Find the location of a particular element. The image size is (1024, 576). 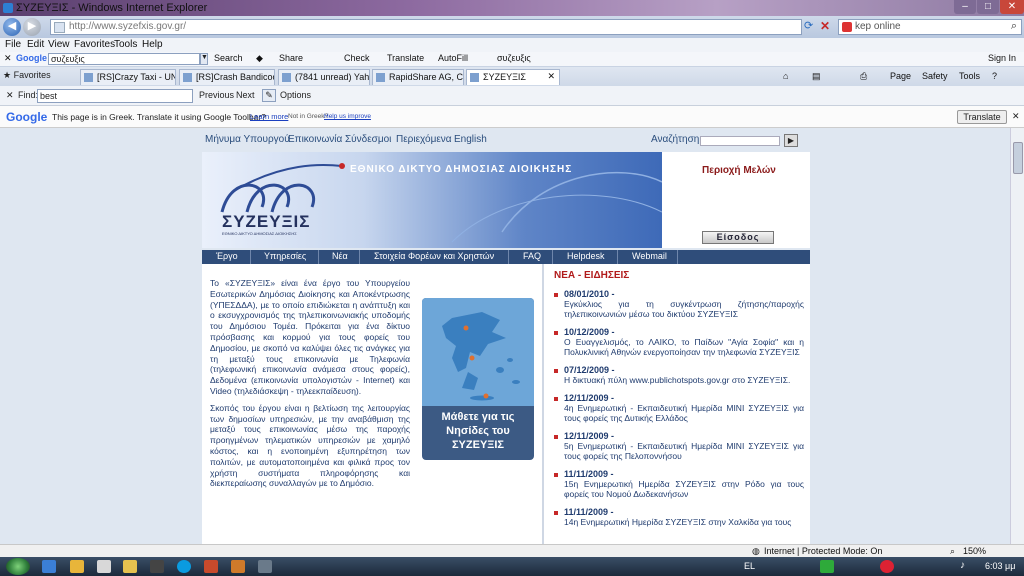

search-button: Search is located at coordinates (228, 58).